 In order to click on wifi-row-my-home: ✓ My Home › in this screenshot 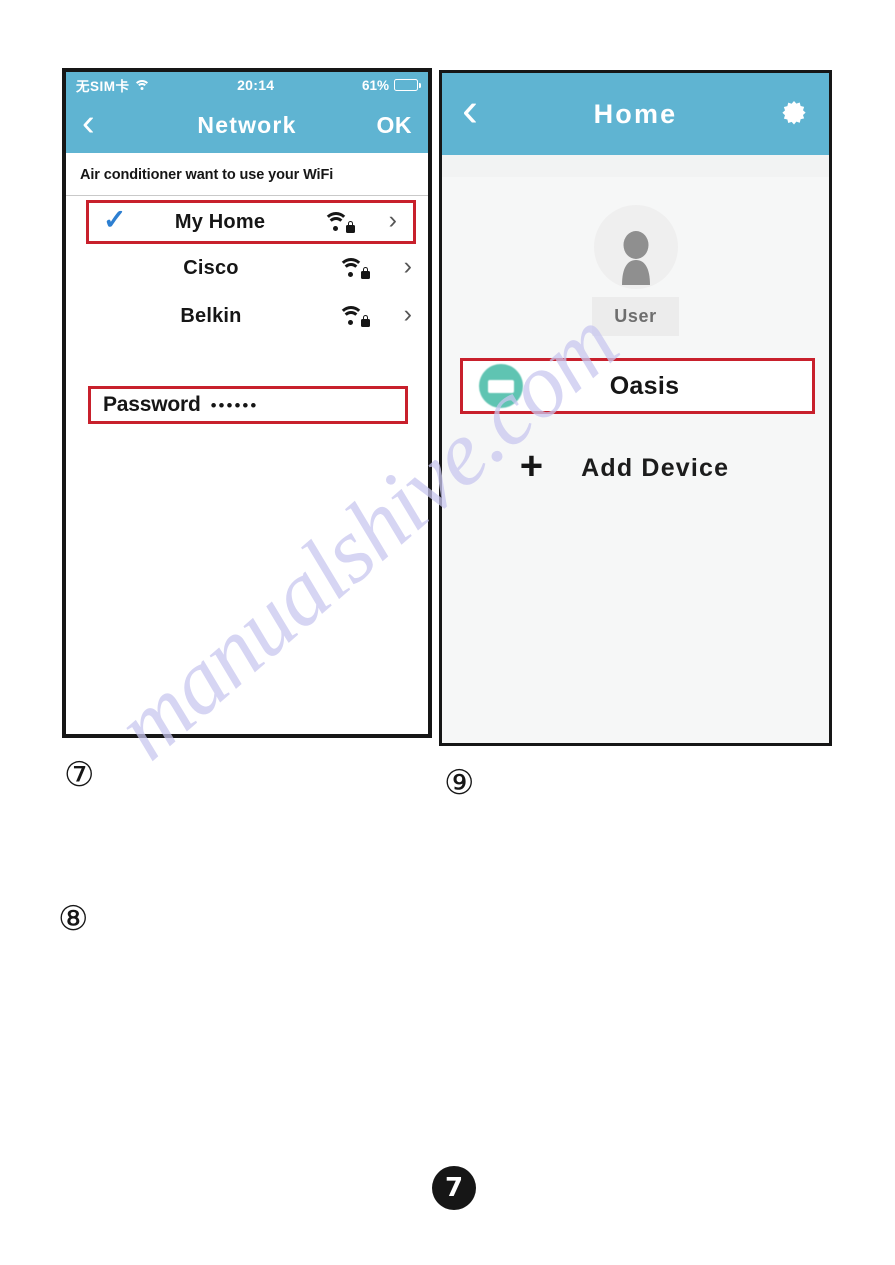, I will do `click(251, 222)`.